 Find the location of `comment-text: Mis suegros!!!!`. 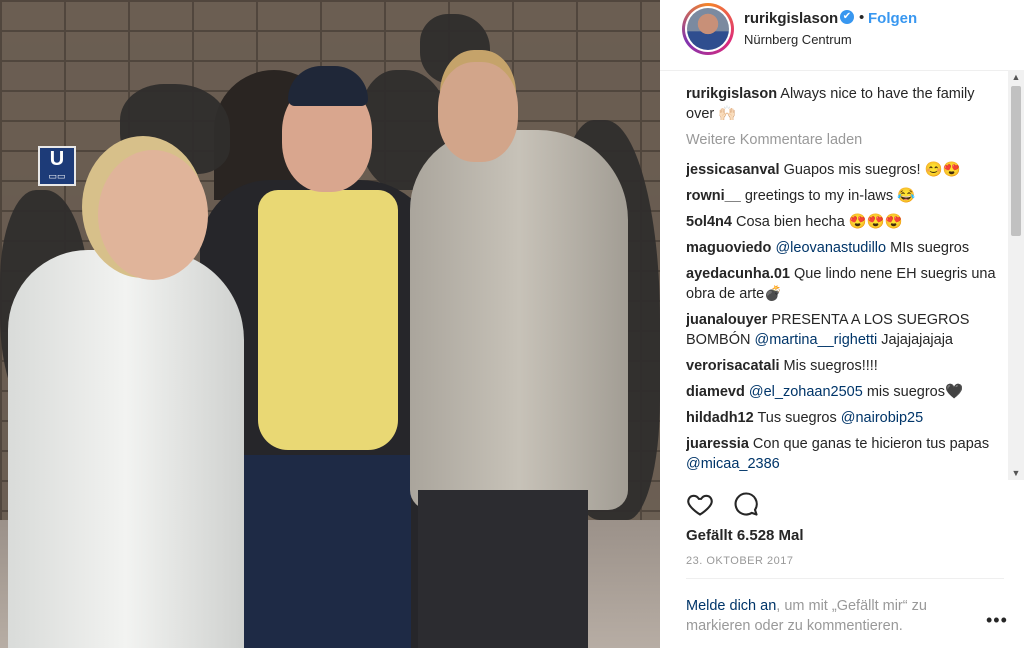

comment-text: Mis suegros!!!! is located at coordinates (830, 366).